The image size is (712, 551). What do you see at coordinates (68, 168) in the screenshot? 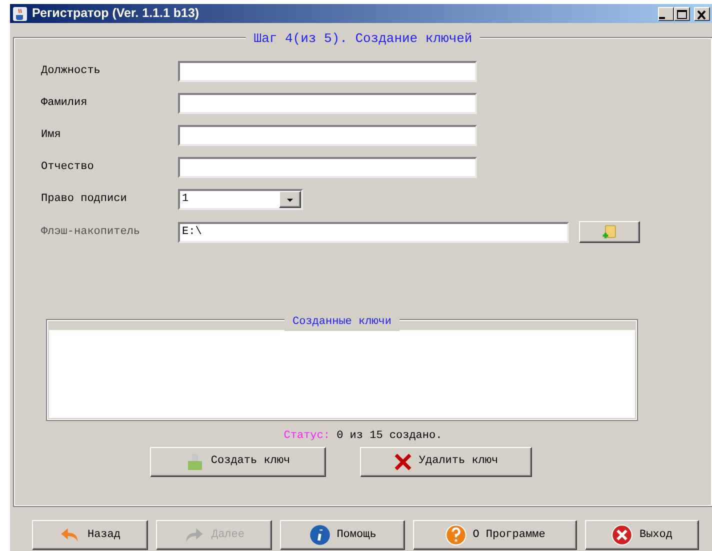
I see `field-label: Отчество` at bounding box center [68, 168].